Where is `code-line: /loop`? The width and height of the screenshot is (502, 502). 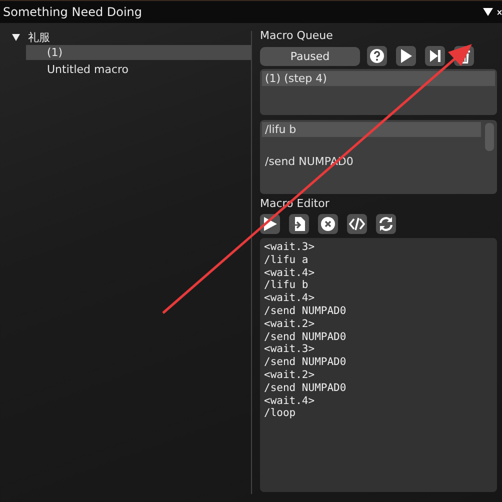 code-line: /loop is located at coordinates (280, 413).